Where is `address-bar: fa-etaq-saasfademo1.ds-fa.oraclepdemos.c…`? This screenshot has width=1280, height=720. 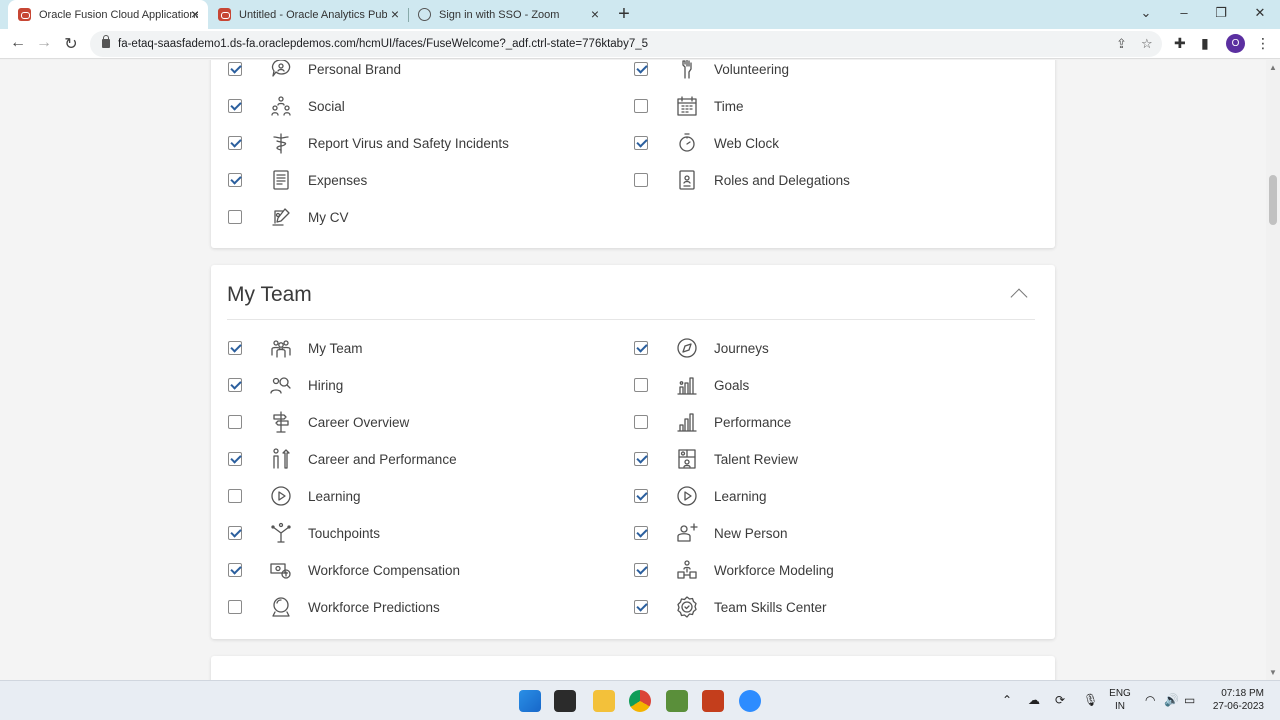 address-bar: fa-etaq-saasfademo1.ds-fa.oraclepdemos.c… is located at coordinates (626, 44).